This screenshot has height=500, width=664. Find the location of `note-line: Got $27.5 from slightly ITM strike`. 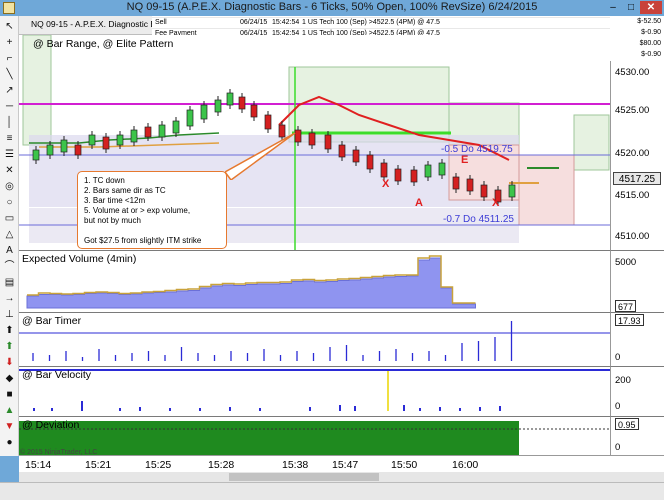

note-line: Got $27.5 from slightly ITM strike is located at coordinates (143, 240).